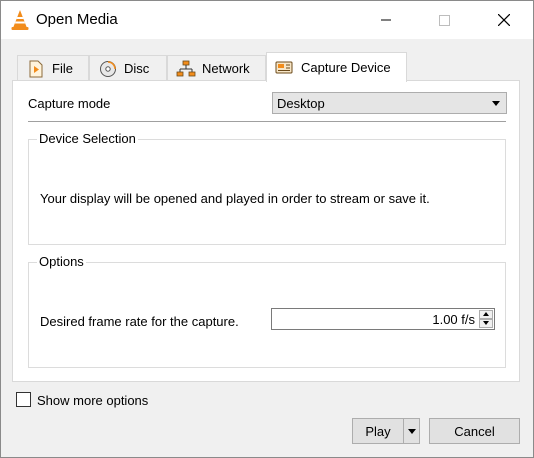  What do you see at coordinates (128, 68) in the screenshot?
I see `tab-disc: Disc` at bounding box center [128, 68].